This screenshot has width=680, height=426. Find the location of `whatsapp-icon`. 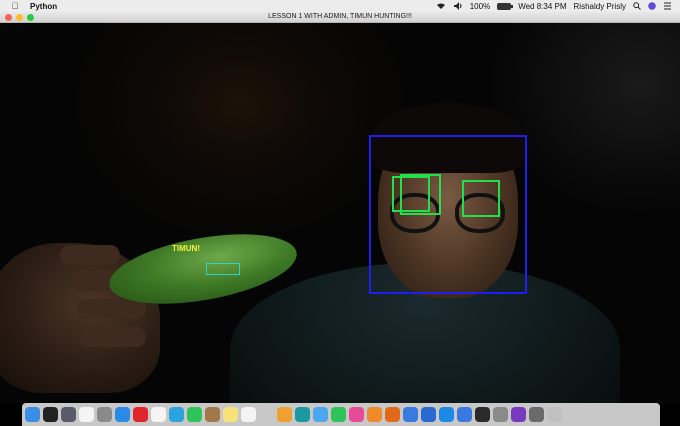

whatsapp-icon is located at coordinates (194, 414).